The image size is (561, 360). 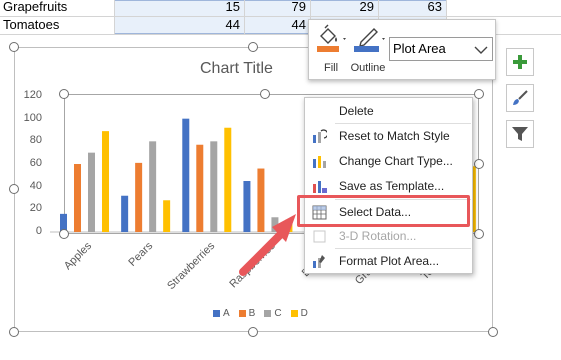 What do you see at coordinates (267, 245) in the screenshot?
I see `pointer-arrow` at bounding box center [267, 245].